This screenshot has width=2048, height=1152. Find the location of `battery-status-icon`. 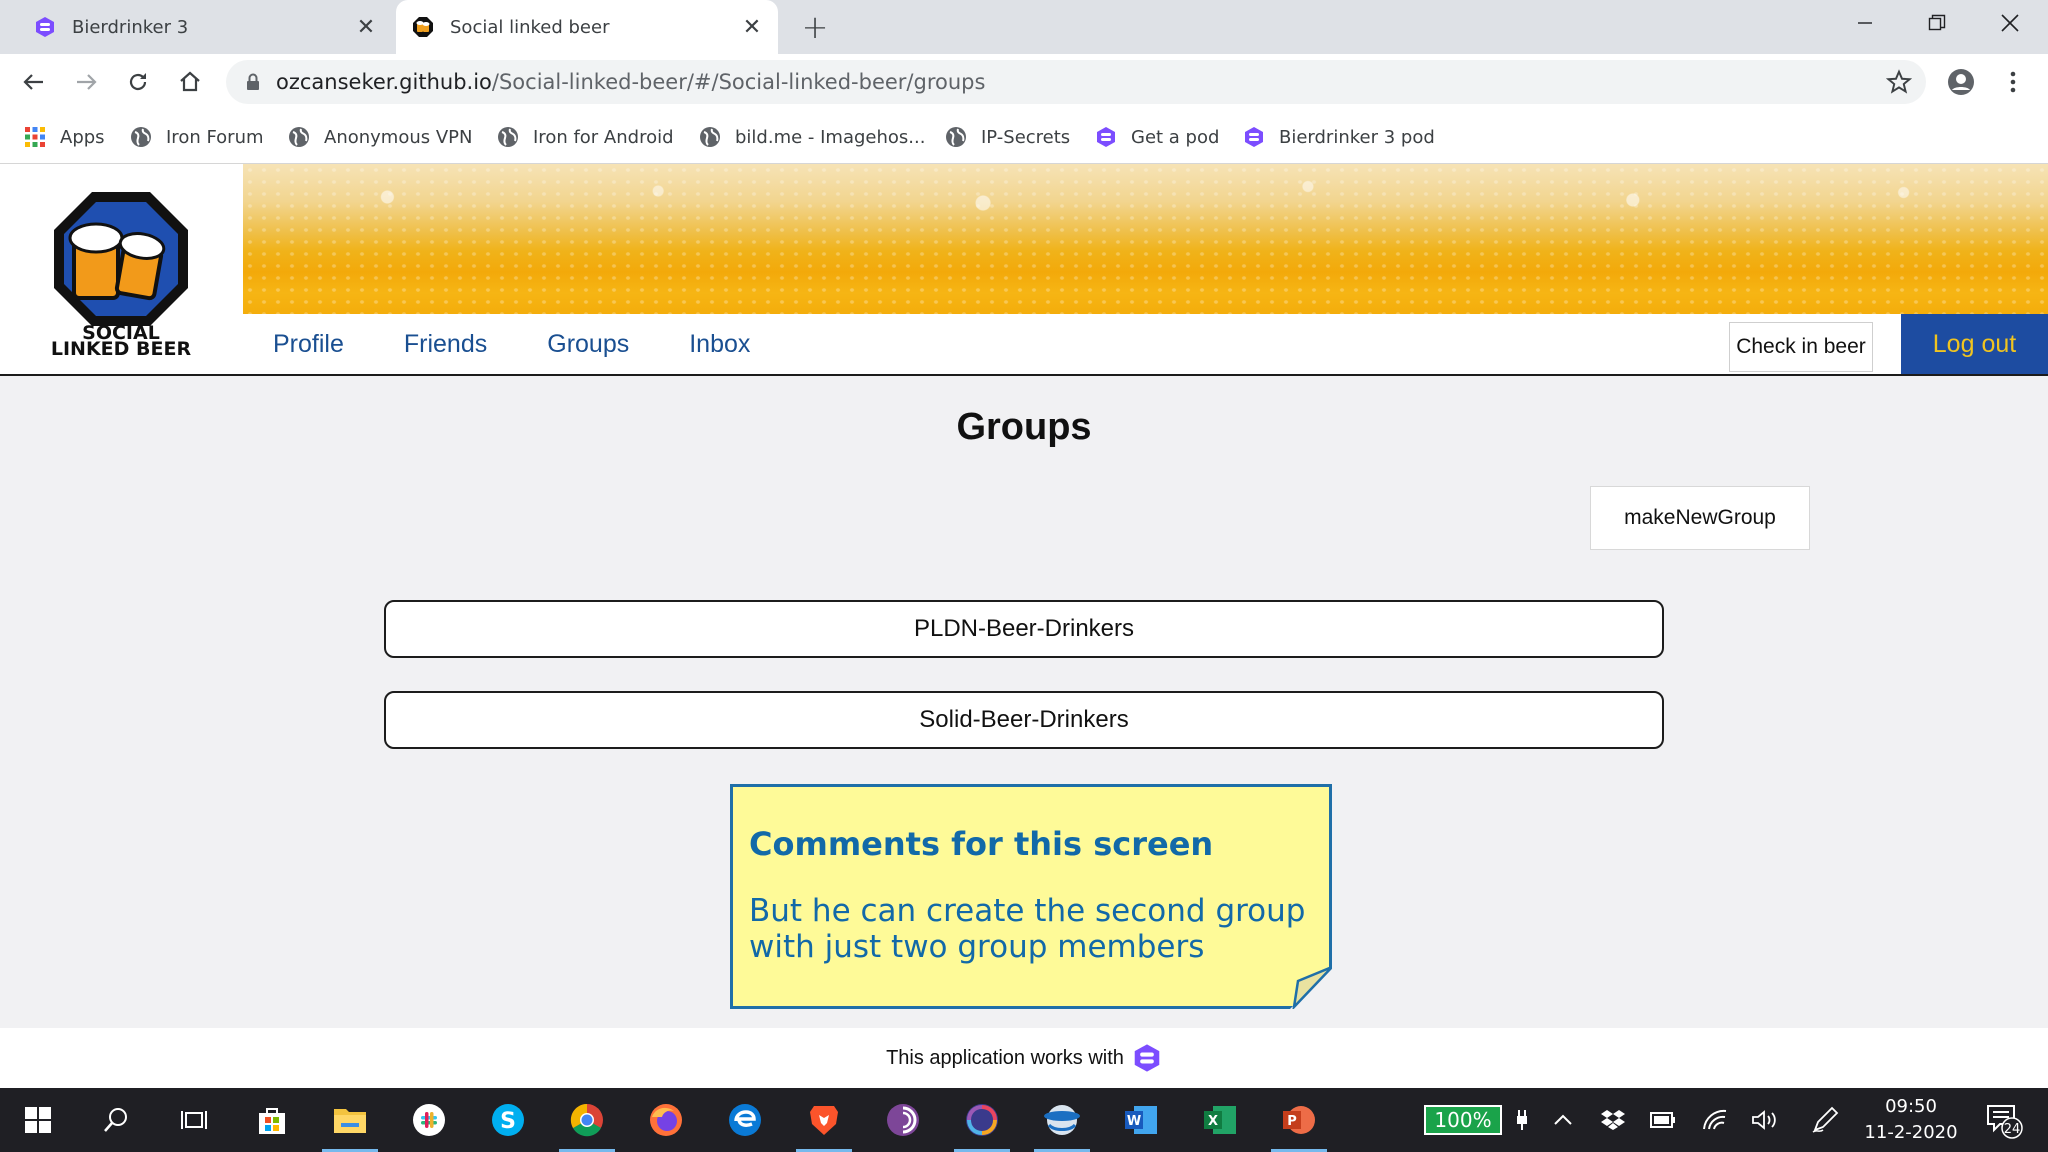

battery-status-icon is located at coordinates (1663, 1120).